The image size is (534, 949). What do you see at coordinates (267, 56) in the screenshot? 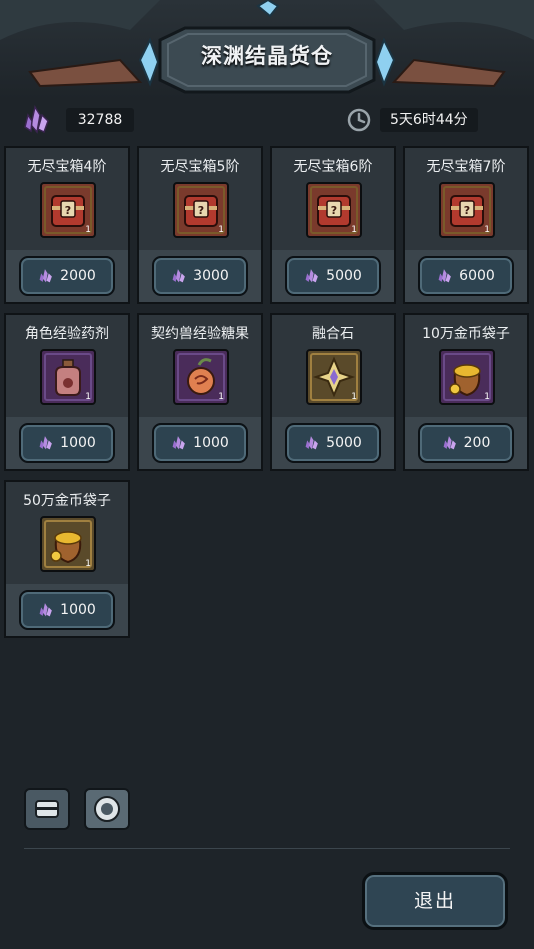
I see `page-title: 深渊结晶货仓` at bounding box center [267, 56].